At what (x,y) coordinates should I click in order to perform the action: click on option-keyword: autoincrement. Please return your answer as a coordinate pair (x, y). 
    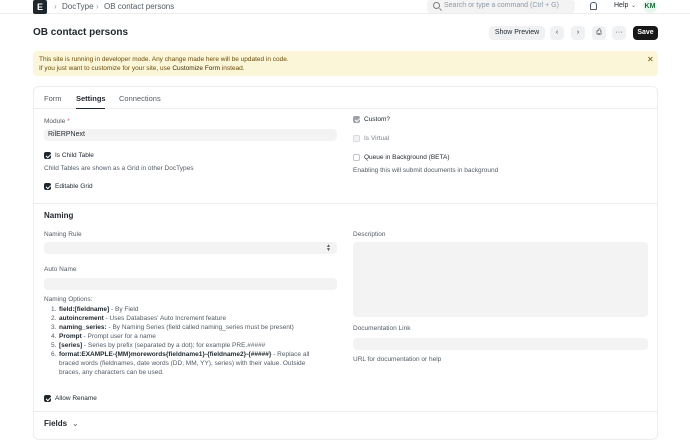
    Looking at the image, I should click on (81, 318).